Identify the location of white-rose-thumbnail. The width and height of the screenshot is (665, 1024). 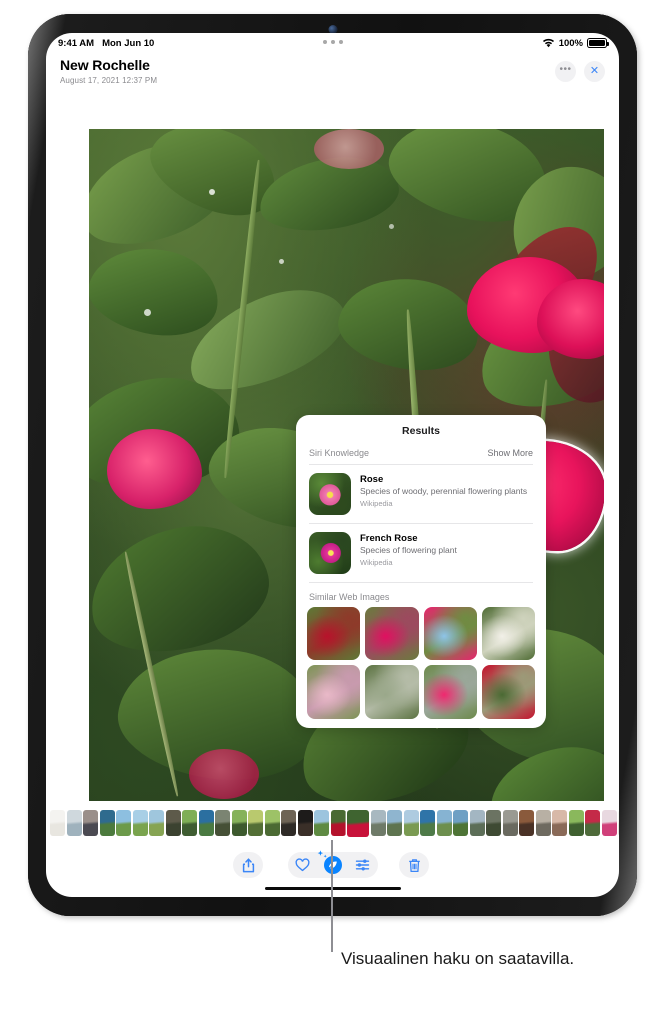
(508, 634).